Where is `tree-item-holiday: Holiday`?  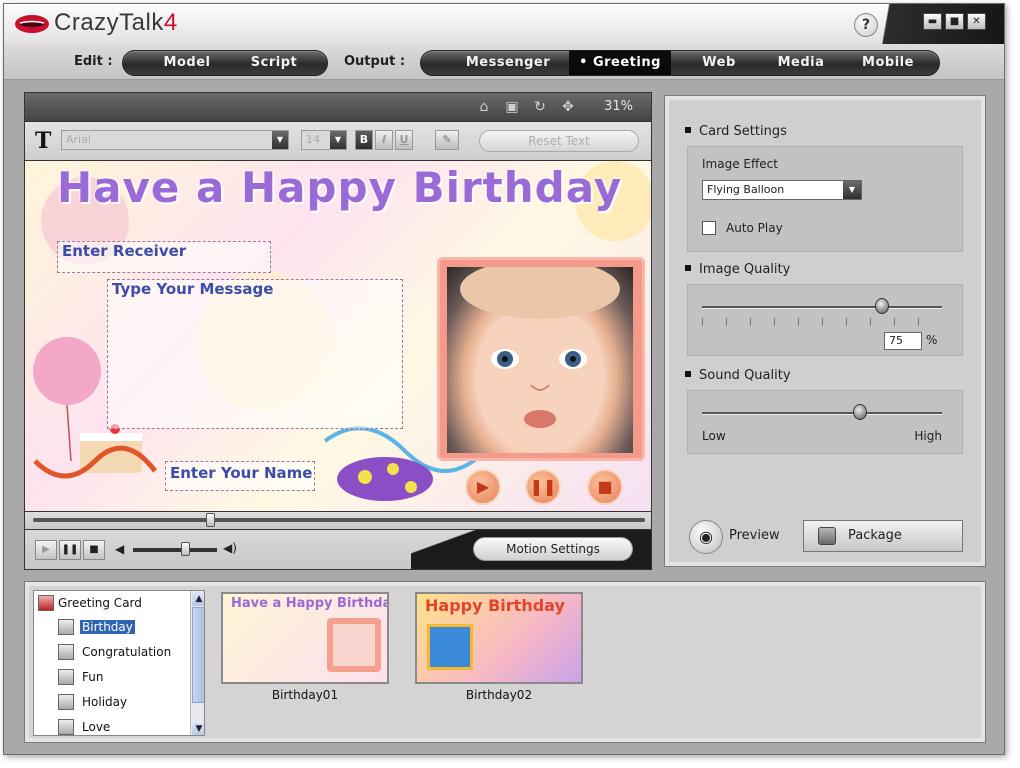 tree-item-holiday: Holiday is located at coordinates (104, 702).